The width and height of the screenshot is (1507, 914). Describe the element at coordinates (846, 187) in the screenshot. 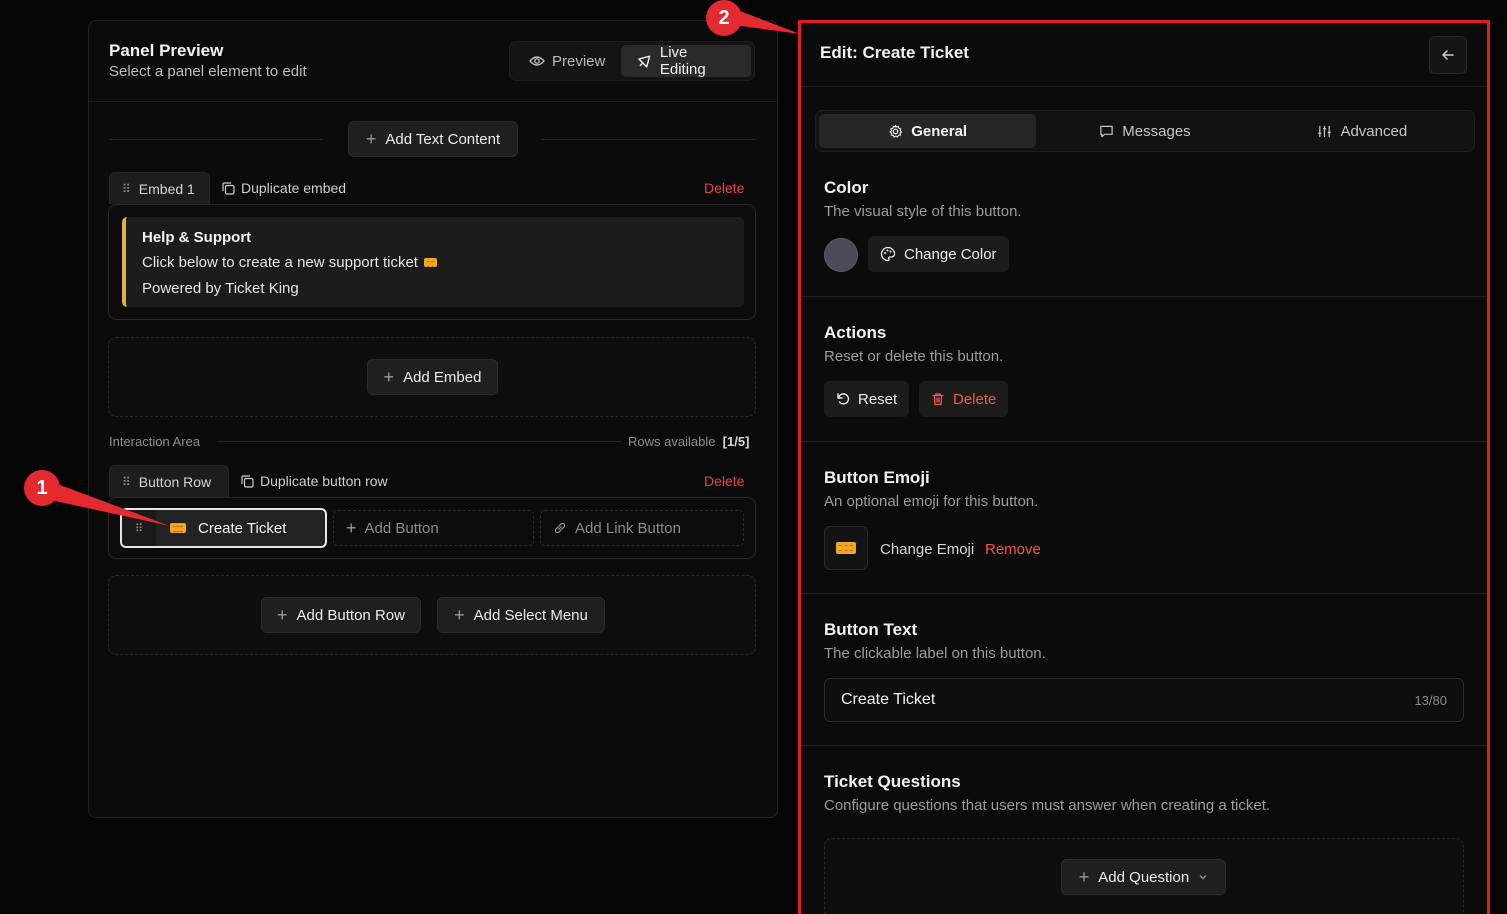

I see `color-title: Color` at that location.